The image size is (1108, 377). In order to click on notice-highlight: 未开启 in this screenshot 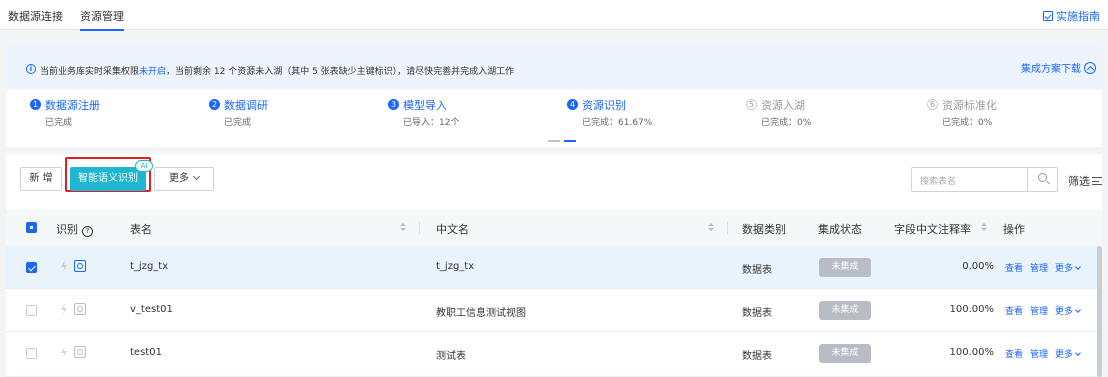, I will do `click(153, 72)`.